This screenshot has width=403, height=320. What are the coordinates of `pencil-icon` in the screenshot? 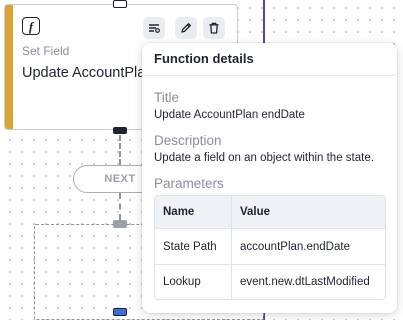 It's located at (186, 28).